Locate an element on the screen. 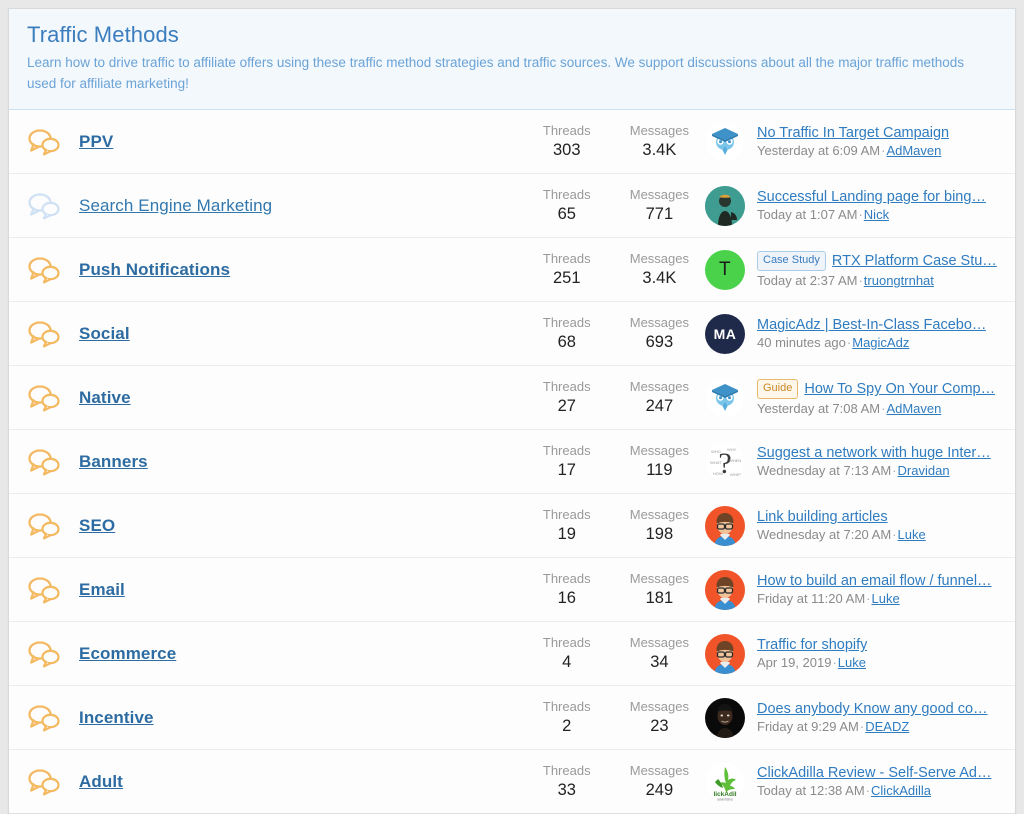 This screenshot has width=1024, height=814. forum-title-link: Native is located at coordinates (105, 397).